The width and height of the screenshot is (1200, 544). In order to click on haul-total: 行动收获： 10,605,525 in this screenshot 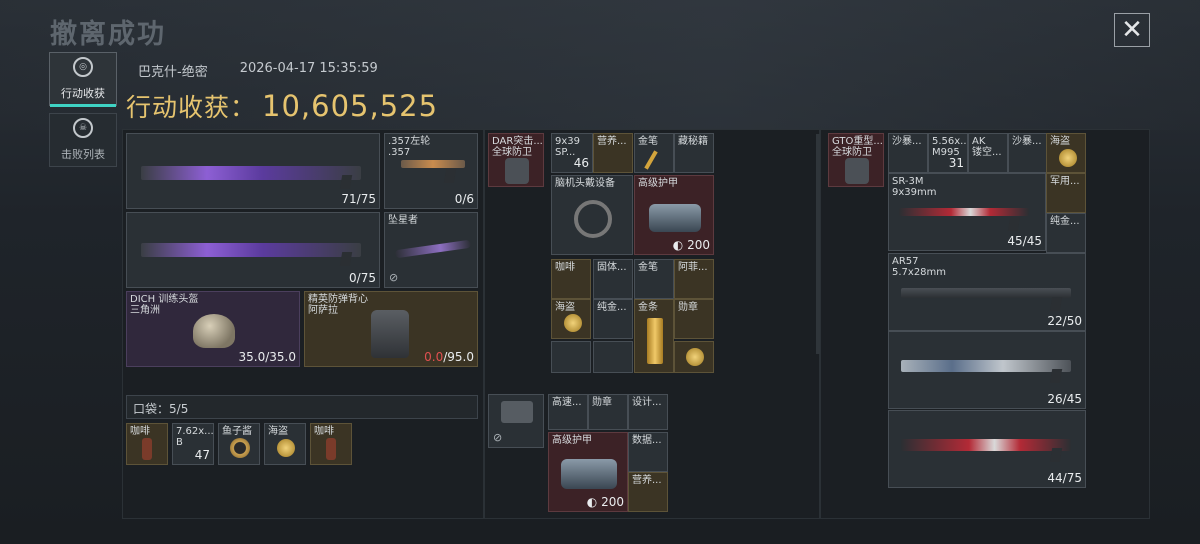, I will do `click(282, 106)`.